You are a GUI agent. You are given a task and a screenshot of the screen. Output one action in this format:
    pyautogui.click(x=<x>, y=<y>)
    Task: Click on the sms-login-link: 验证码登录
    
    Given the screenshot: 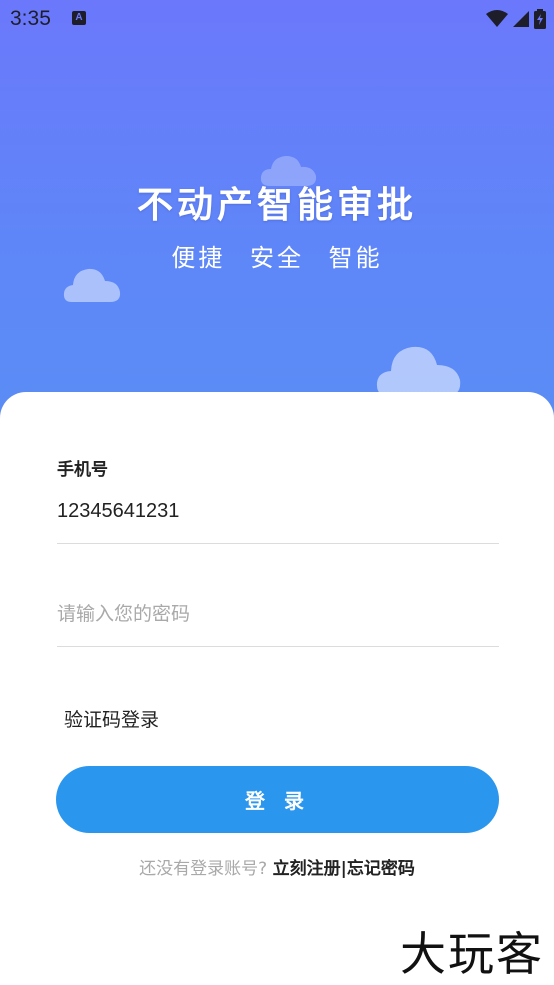 What is the action you would take?
    pyautogui.click(x=111, y=718)
    